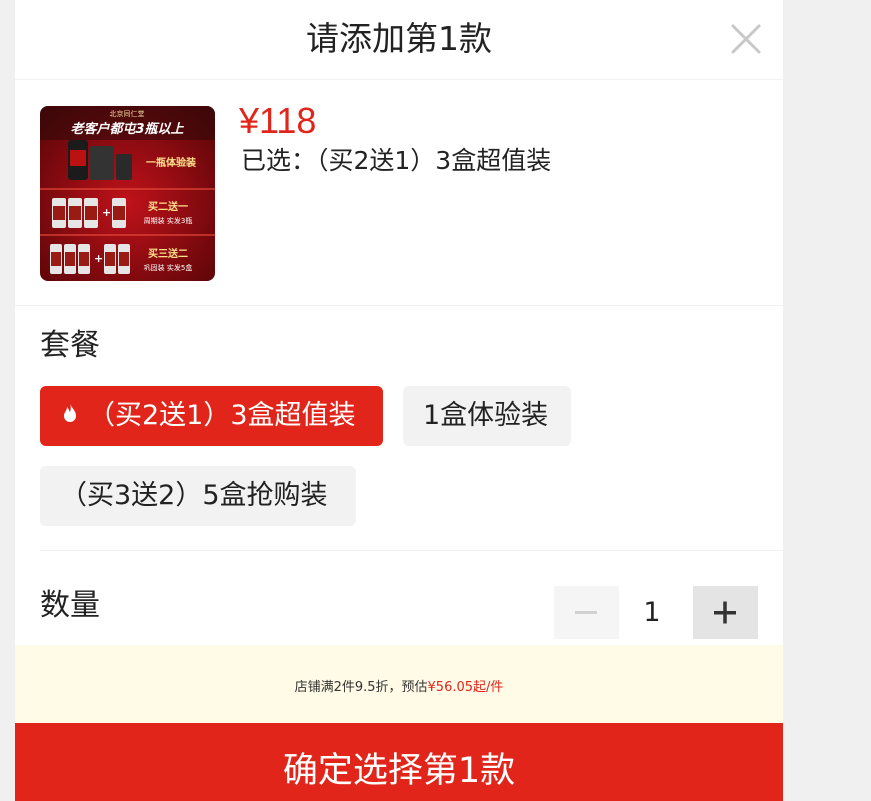 Image resolution: width=871 pixels, height=801 pixels. I want to click on quantity-plus-button, so click(725, 612).